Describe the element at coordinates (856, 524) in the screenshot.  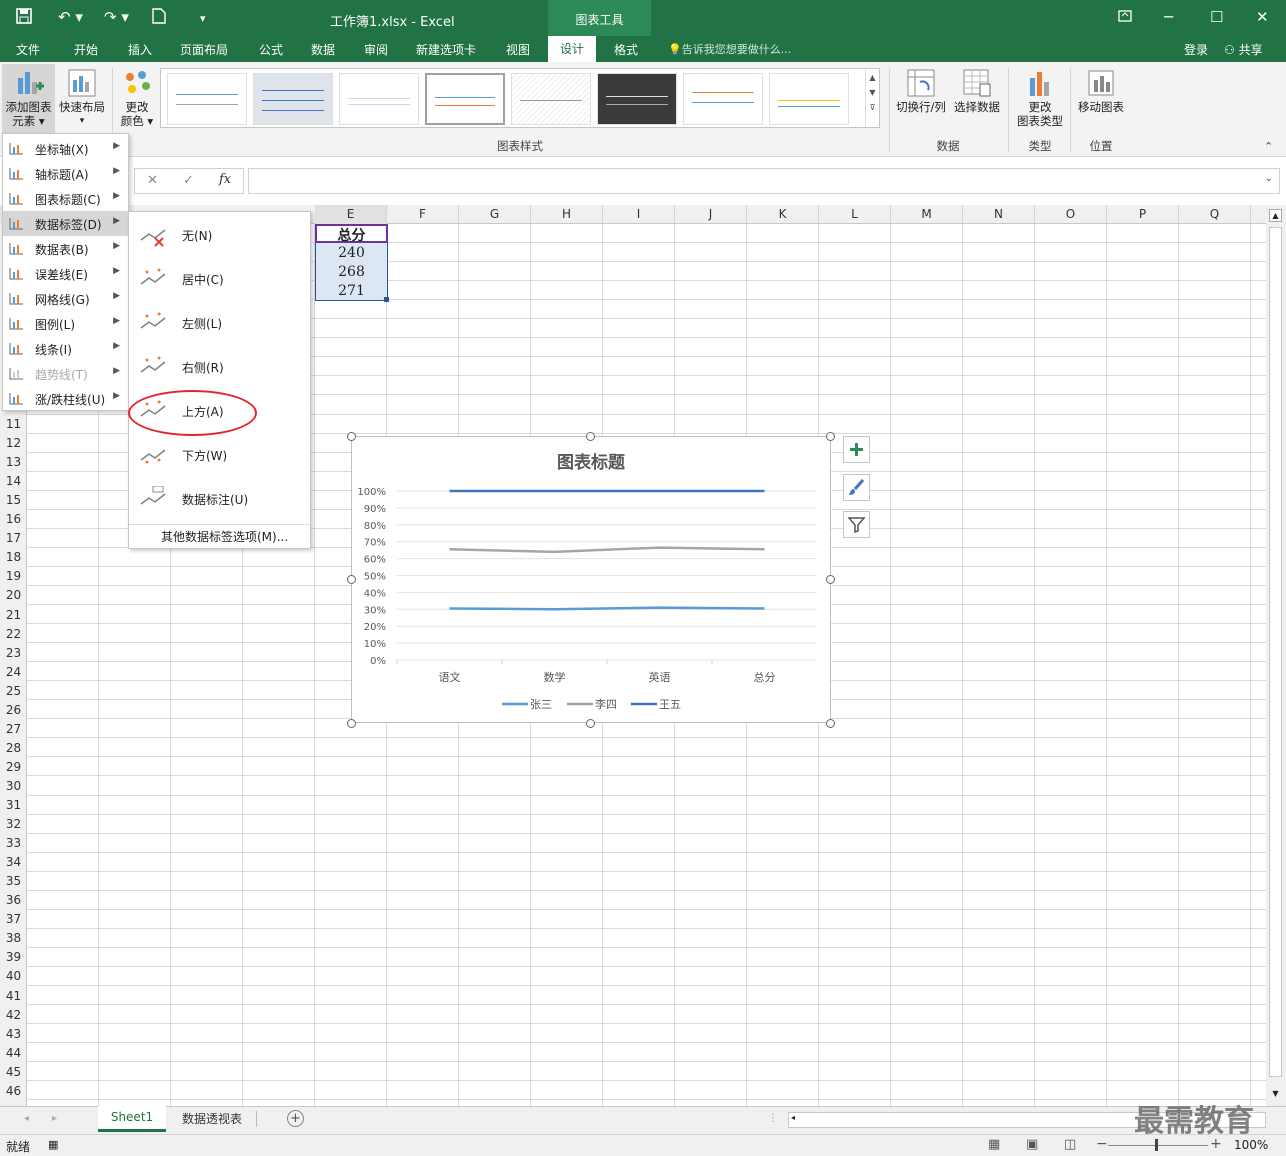
I see `chart-filters-button` at that location.